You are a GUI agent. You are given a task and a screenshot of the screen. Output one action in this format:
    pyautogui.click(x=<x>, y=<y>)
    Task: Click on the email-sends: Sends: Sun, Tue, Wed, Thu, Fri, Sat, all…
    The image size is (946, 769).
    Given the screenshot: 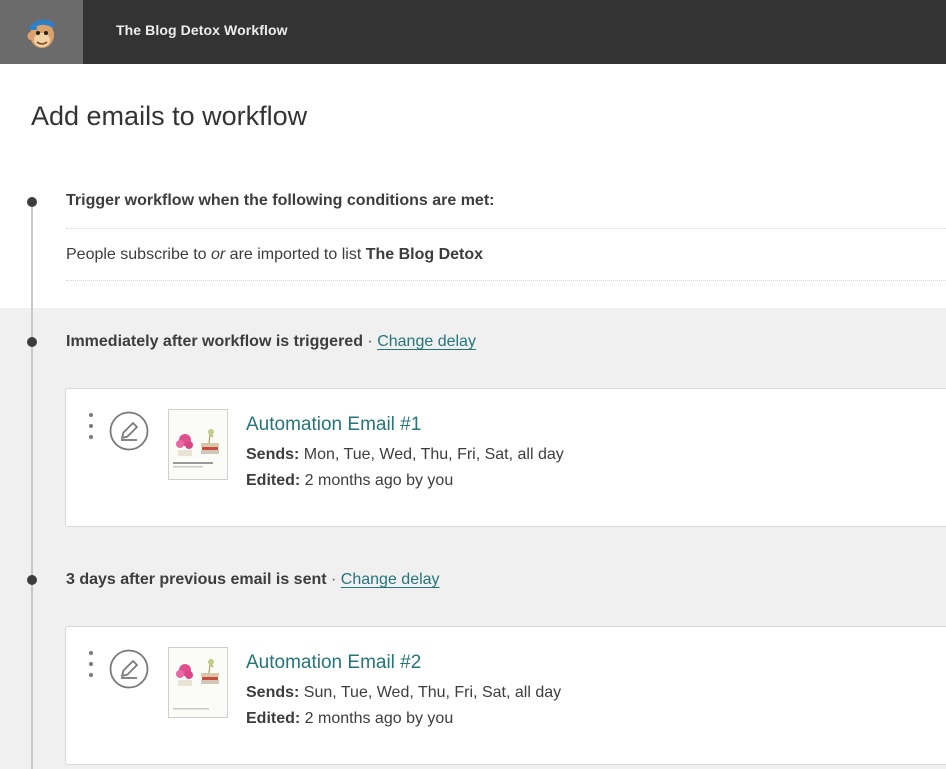 What is the action you would take?
    pyautogui.click(x=403, y=693)
    